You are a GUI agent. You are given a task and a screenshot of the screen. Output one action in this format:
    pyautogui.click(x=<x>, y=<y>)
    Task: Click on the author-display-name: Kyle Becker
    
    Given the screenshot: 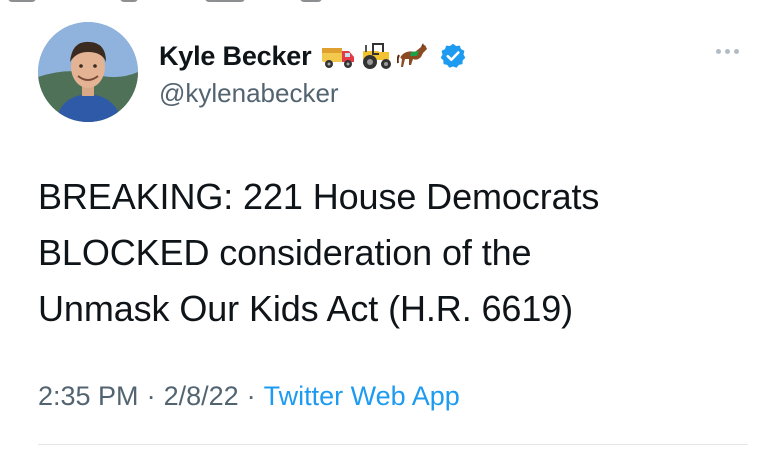 What is the action you would take?
    pyautogui.click(x=235, y=56)
    